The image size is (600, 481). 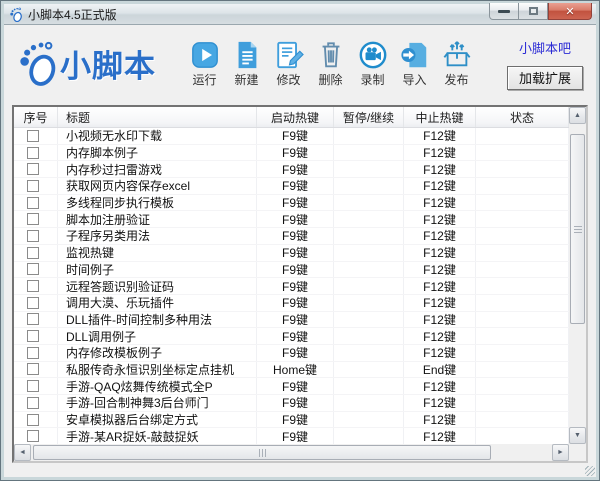 I want to click on vertical-scrollbar: ▲ ▼, so click(x=577, y=275).